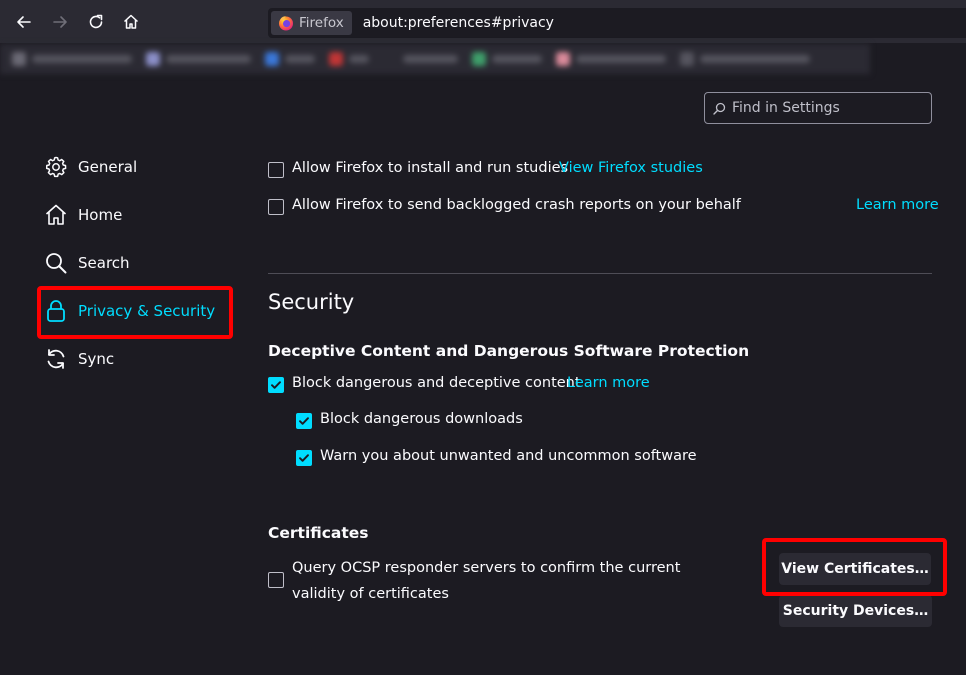 The width and height of the screenshot is (966, 675). I want to click on deceptive-learn-more-link: Learn more, so click(608, 383).